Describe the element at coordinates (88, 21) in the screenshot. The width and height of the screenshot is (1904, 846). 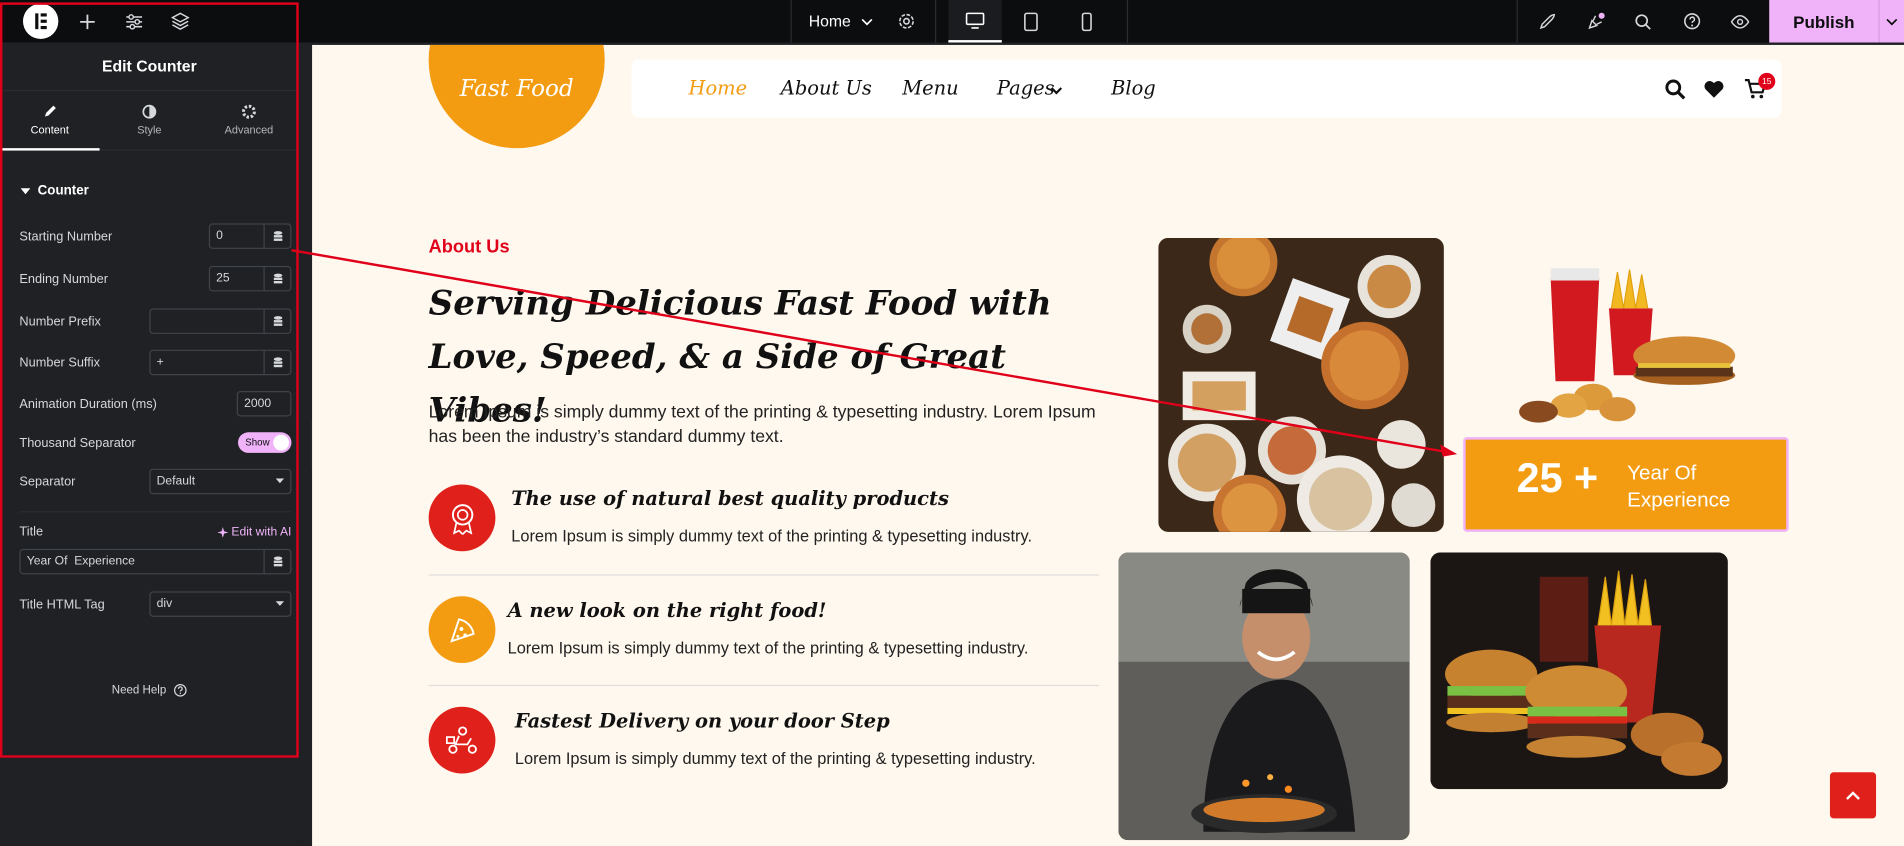
I see `add-element-icon` at that location.